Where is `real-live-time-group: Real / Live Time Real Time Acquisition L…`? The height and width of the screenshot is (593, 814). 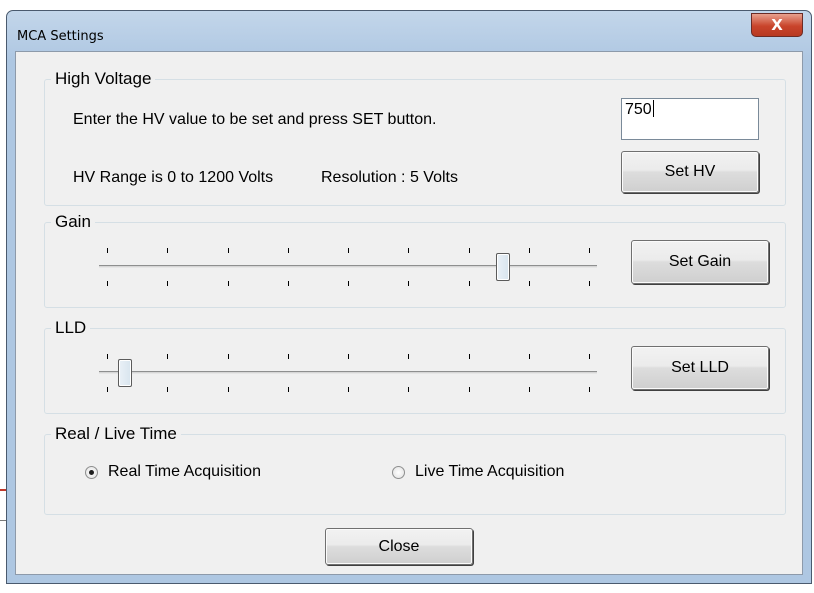 real-live-time-group: Real / Live Time Real Time Acquisition L… is located at coordinates (415, 470).